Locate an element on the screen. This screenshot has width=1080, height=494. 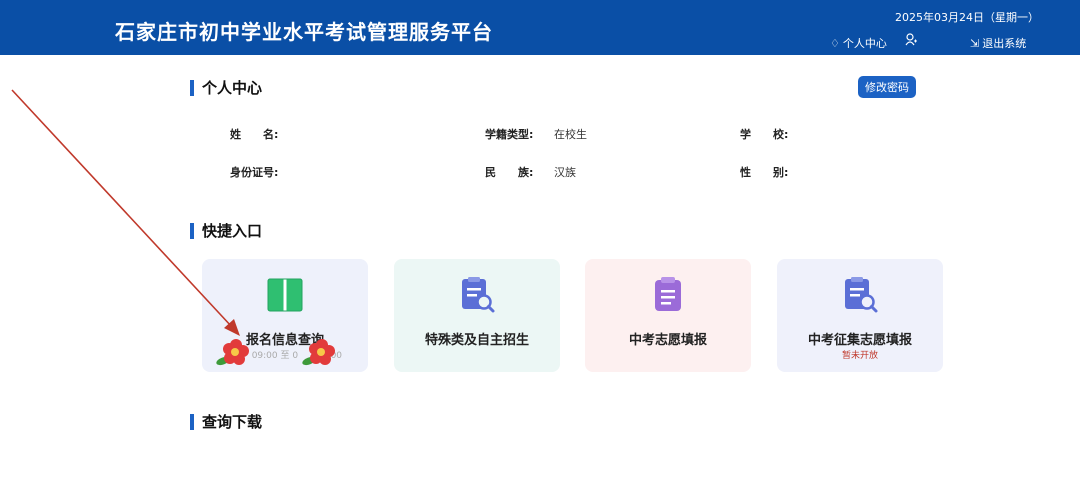
card-volunteer-fill-label: 中考志愿填报 is located at coordinates (667, 340).